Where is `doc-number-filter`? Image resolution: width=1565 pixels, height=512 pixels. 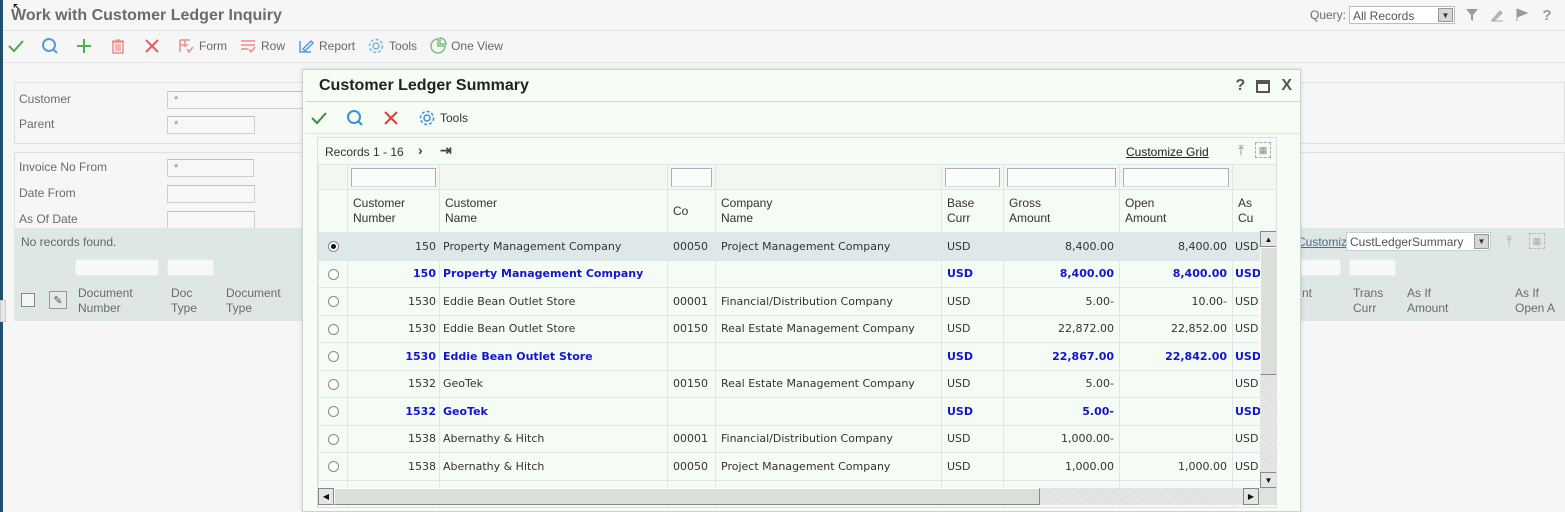 doc-number-filter is located at coordinates (117, 267).